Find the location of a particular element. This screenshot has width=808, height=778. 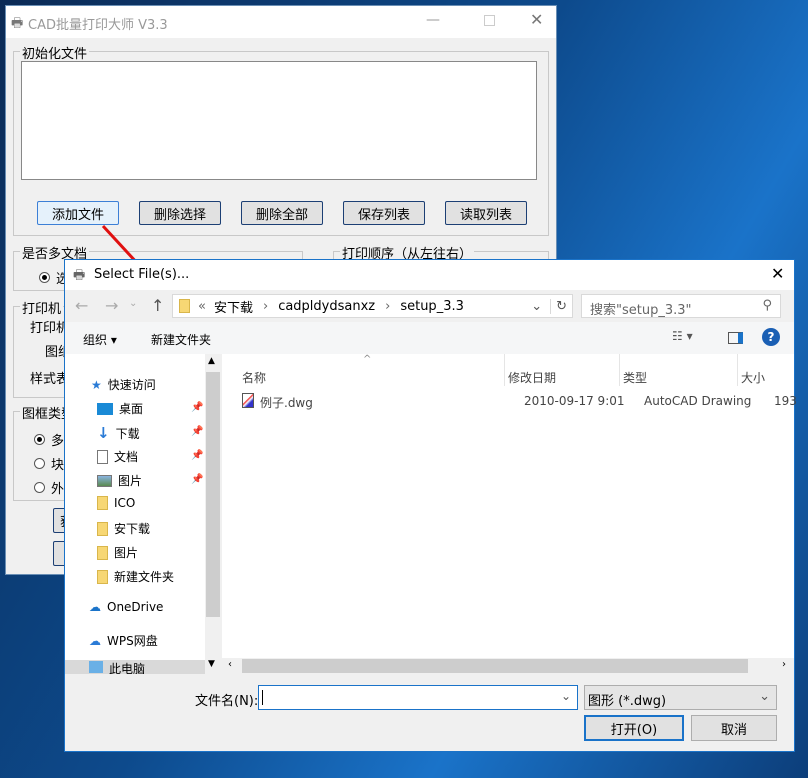

open-button: 打开(O) is located at coordinates (634, 728).